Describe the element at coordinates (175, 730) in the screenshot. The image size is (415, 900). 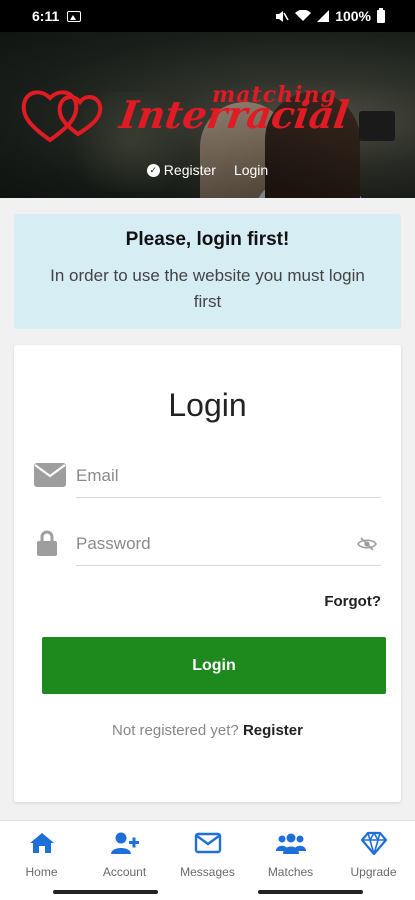
I see `not-registered-text: Not registered yet?` at that location.